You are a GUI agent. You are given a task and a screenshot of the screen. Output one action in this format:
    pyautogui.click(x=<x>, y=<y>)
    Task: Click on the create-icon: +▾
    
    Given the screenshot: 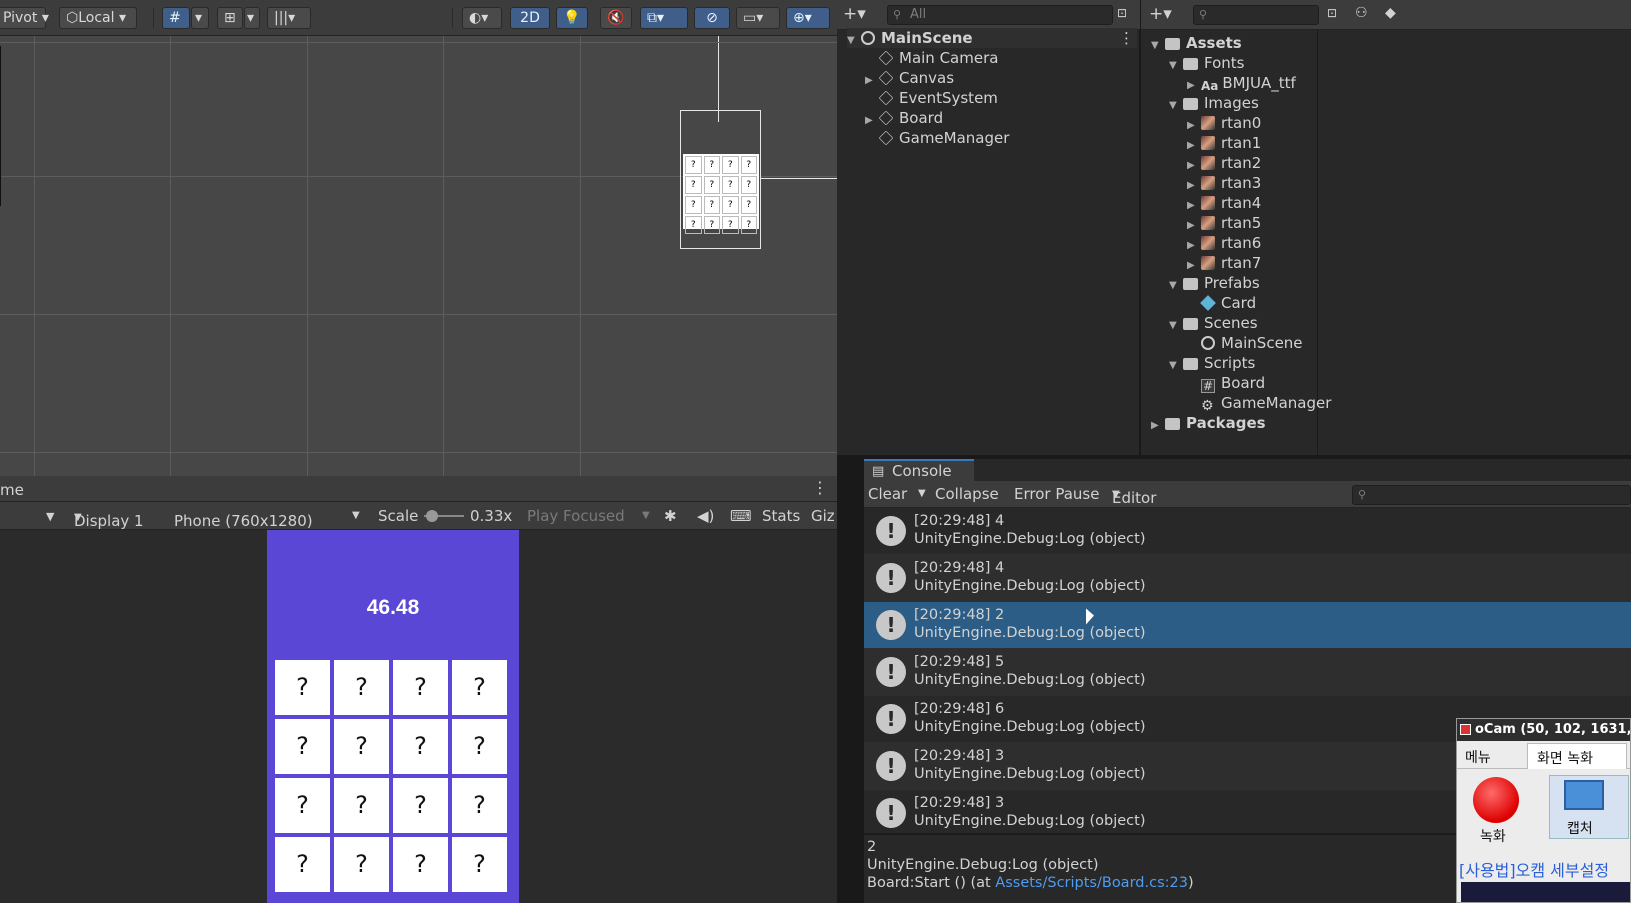 What is the action you would take?
    pyautogui.click(x=1160, y=14)
    